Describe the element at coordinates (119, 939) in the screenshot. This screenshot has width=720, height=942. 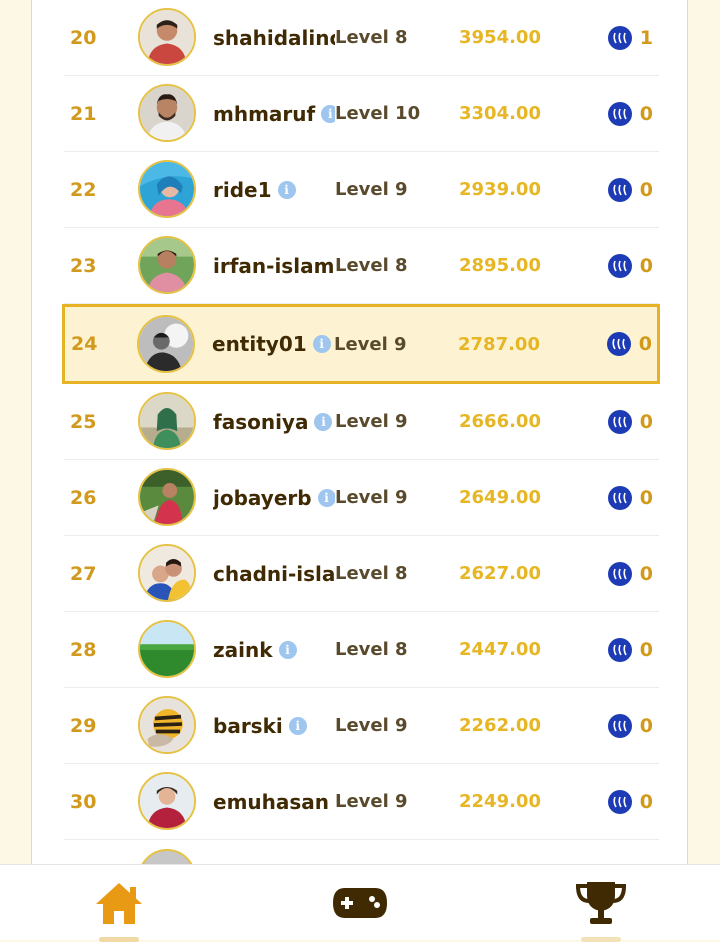
I see `active-indicator` at that location.